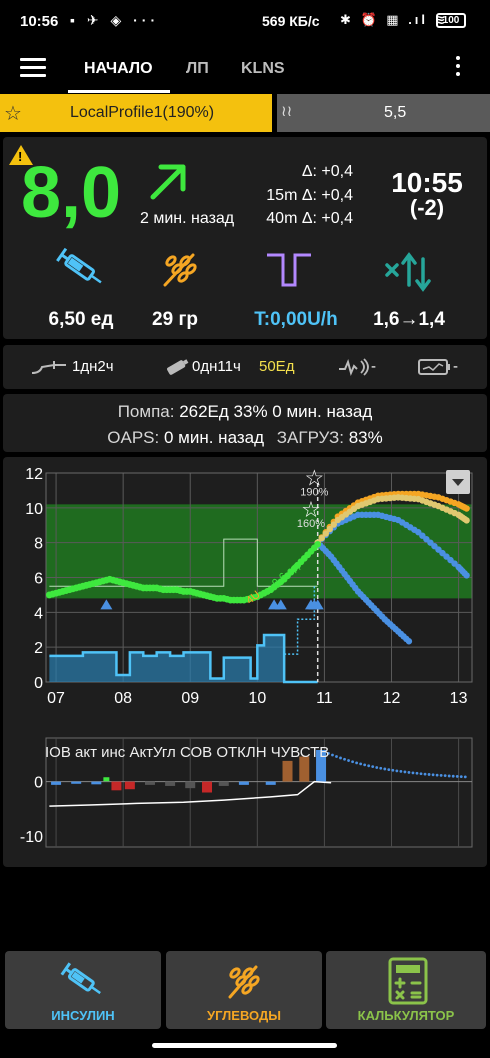  I want to click on target-value: 5,5, so click(395, 112).